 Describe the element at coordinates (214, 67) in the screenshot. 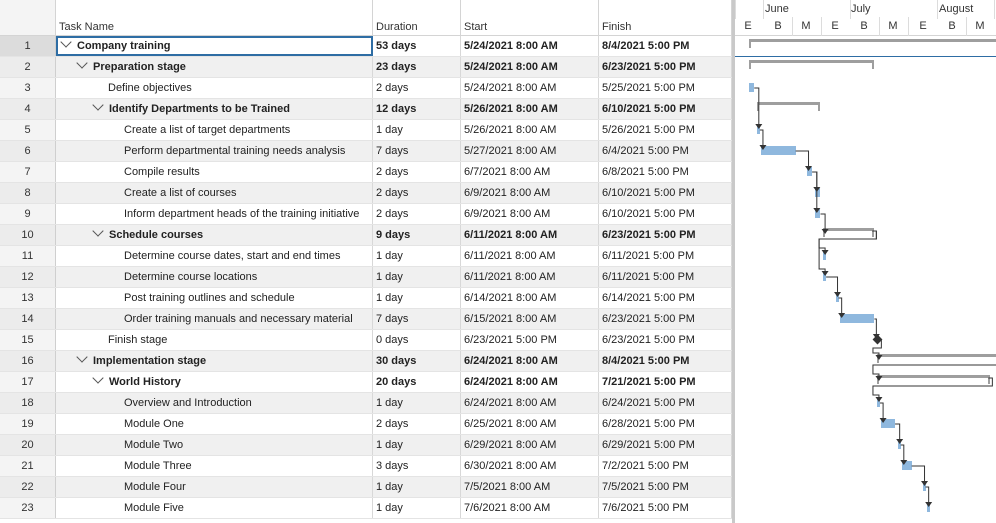

I see `task-name-cell: Preparation stage` at that location.